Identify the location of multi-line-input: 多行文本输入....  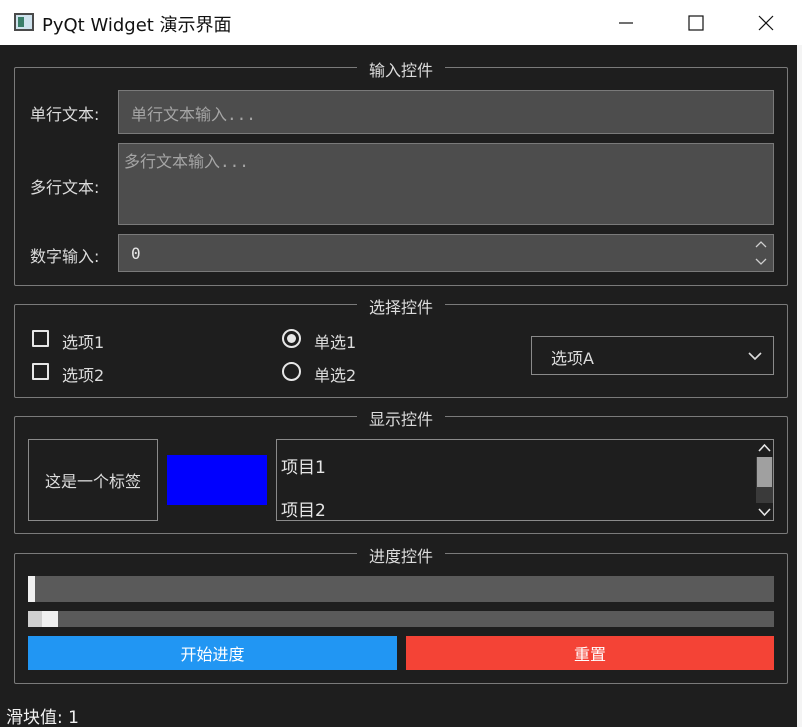
(446, 184).